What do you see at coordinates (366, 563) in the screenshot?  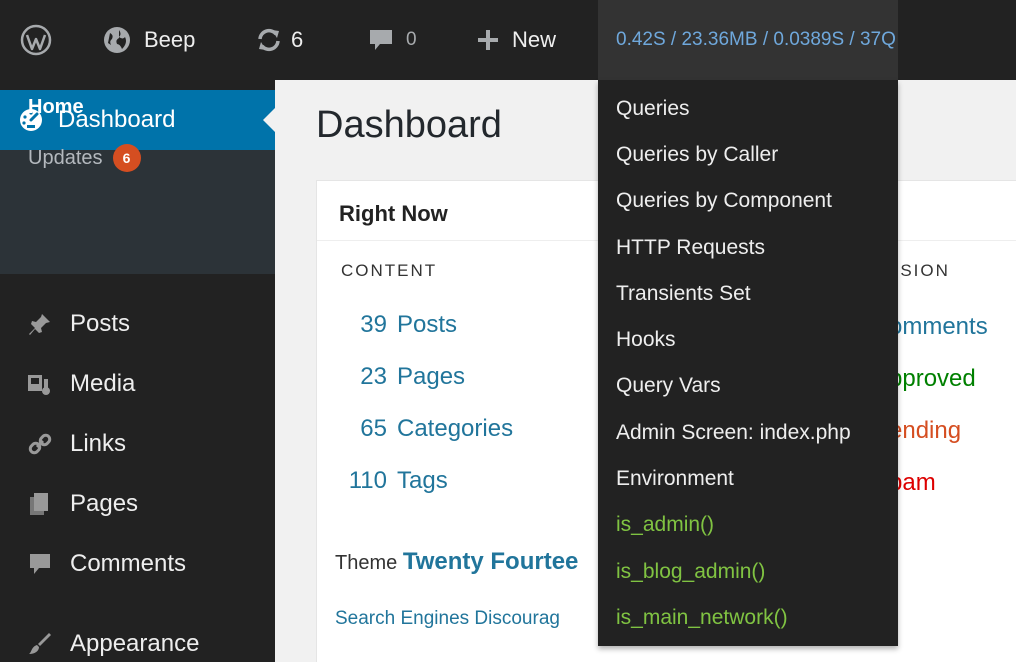 I see `theme-prefix: Theme` at bounding box center [366, 563].